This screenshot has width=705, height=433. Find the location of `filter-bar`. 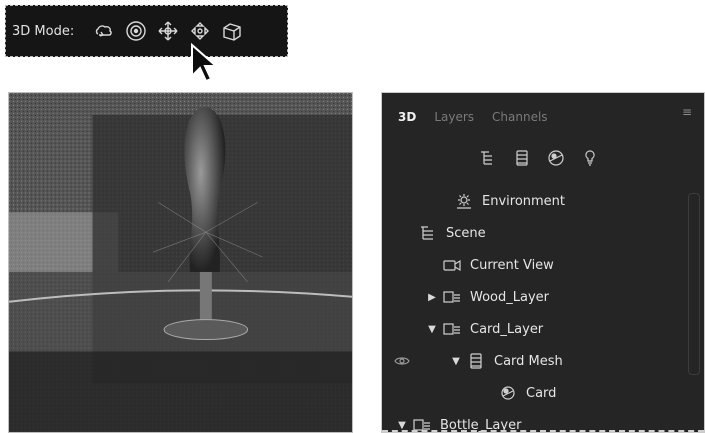

filter-bar is located at coordinates (543, 158).